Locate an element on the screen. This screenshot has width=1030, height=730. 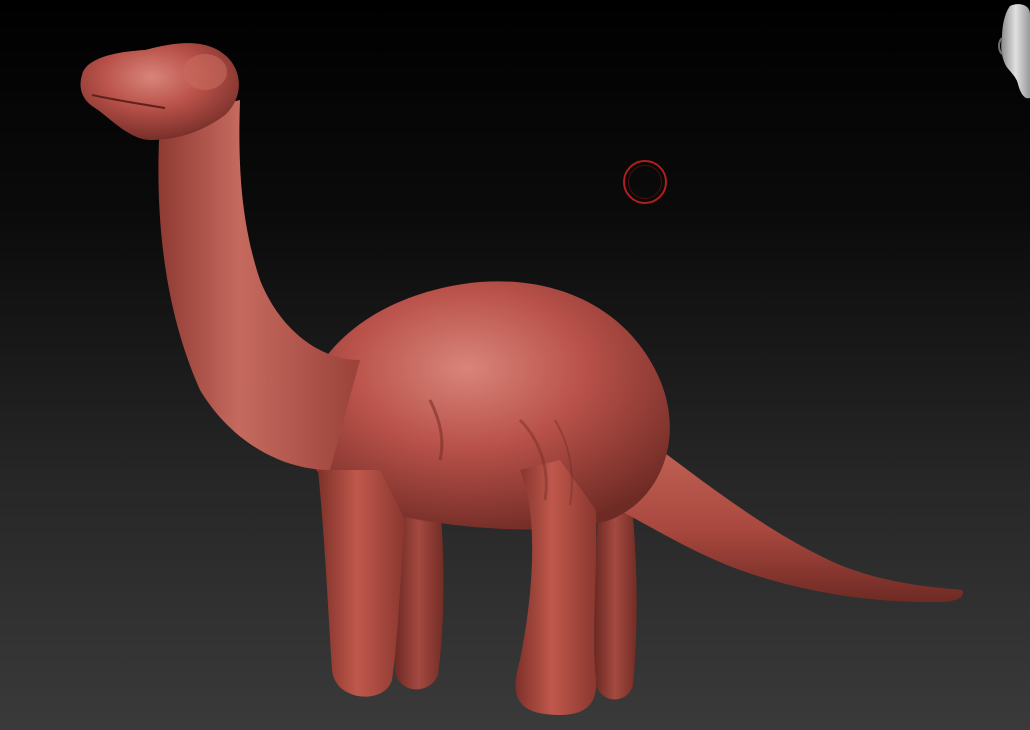
navigation-head-widget is located at coordinates (1013, 52).